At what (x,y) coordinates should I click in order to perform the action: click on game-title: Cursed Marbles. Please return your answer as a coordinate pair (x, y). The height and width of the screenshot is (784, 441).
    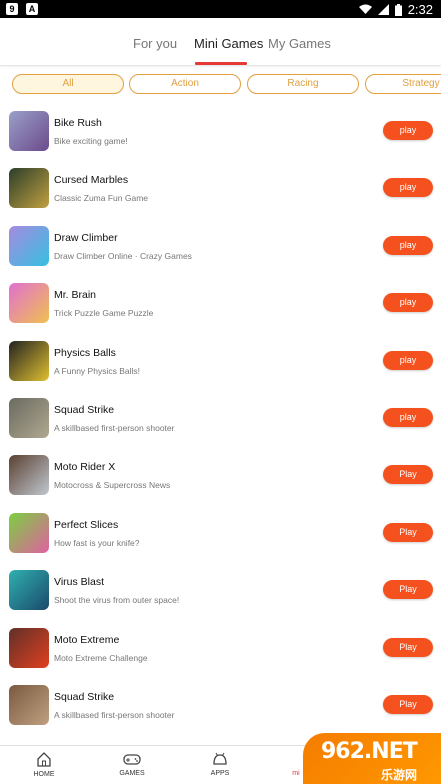
    Looking at the image, I should click on (91, 180).